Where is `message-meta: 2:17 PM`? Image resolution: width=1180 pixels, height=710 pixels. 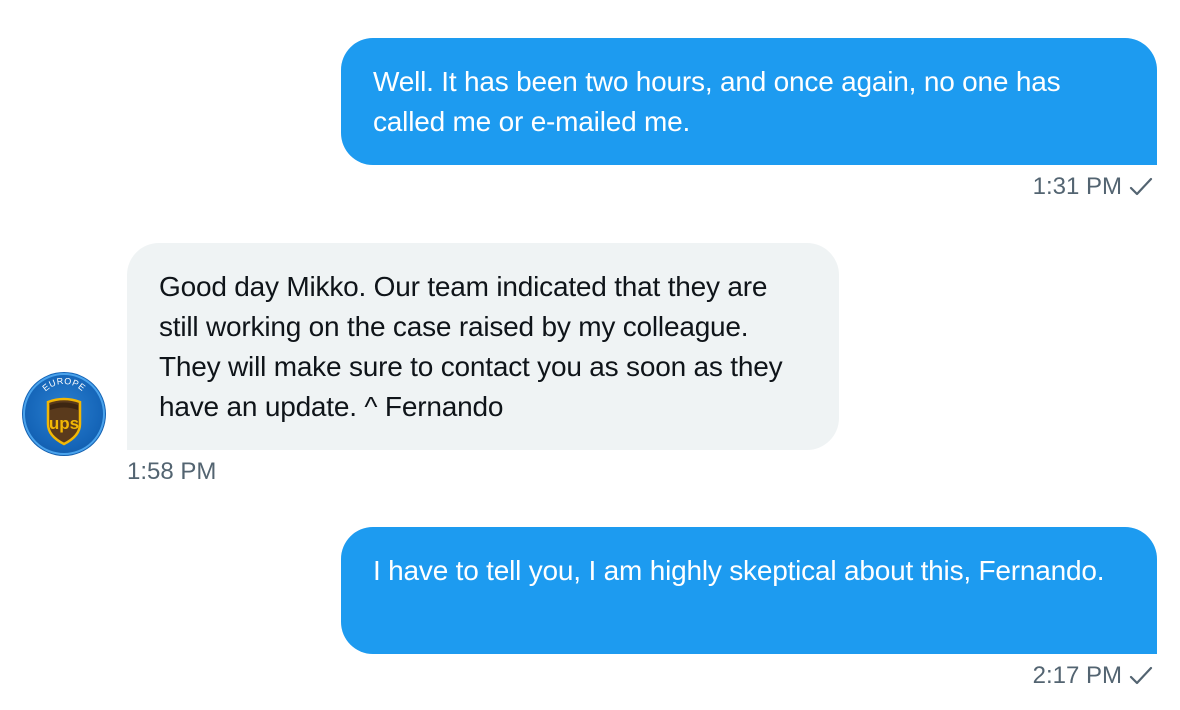
message-meta: 2:17 PM is located at coordinates (1093, 676).